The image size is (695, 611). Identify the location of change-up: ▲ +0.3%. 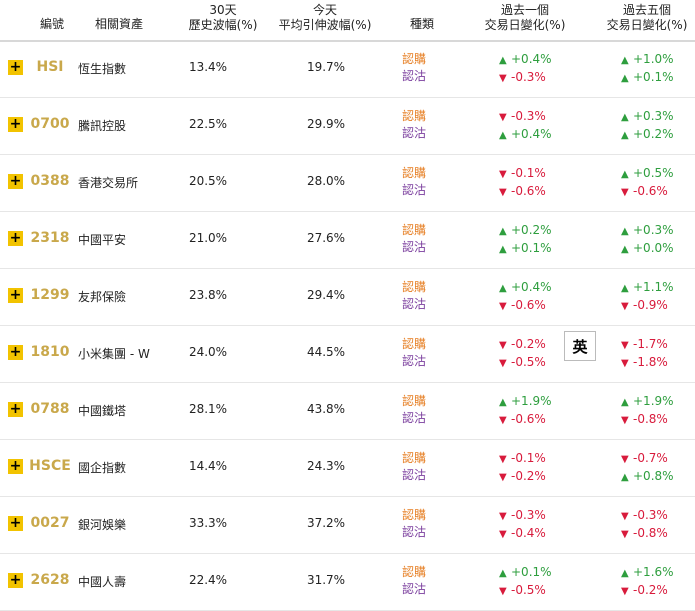
(651, 117).